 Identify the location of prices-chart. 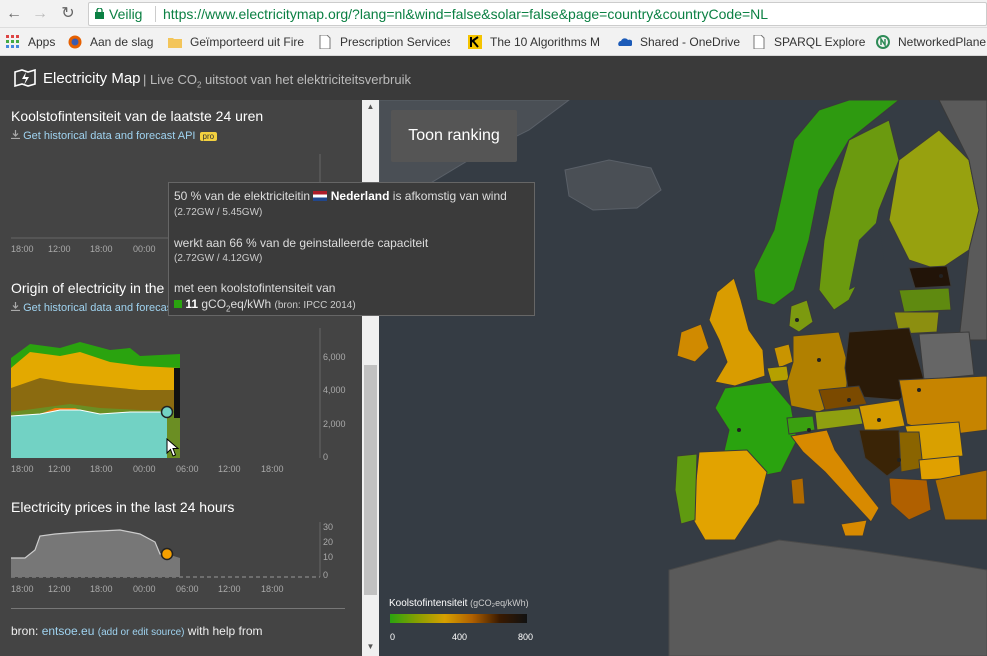
(181, 551).